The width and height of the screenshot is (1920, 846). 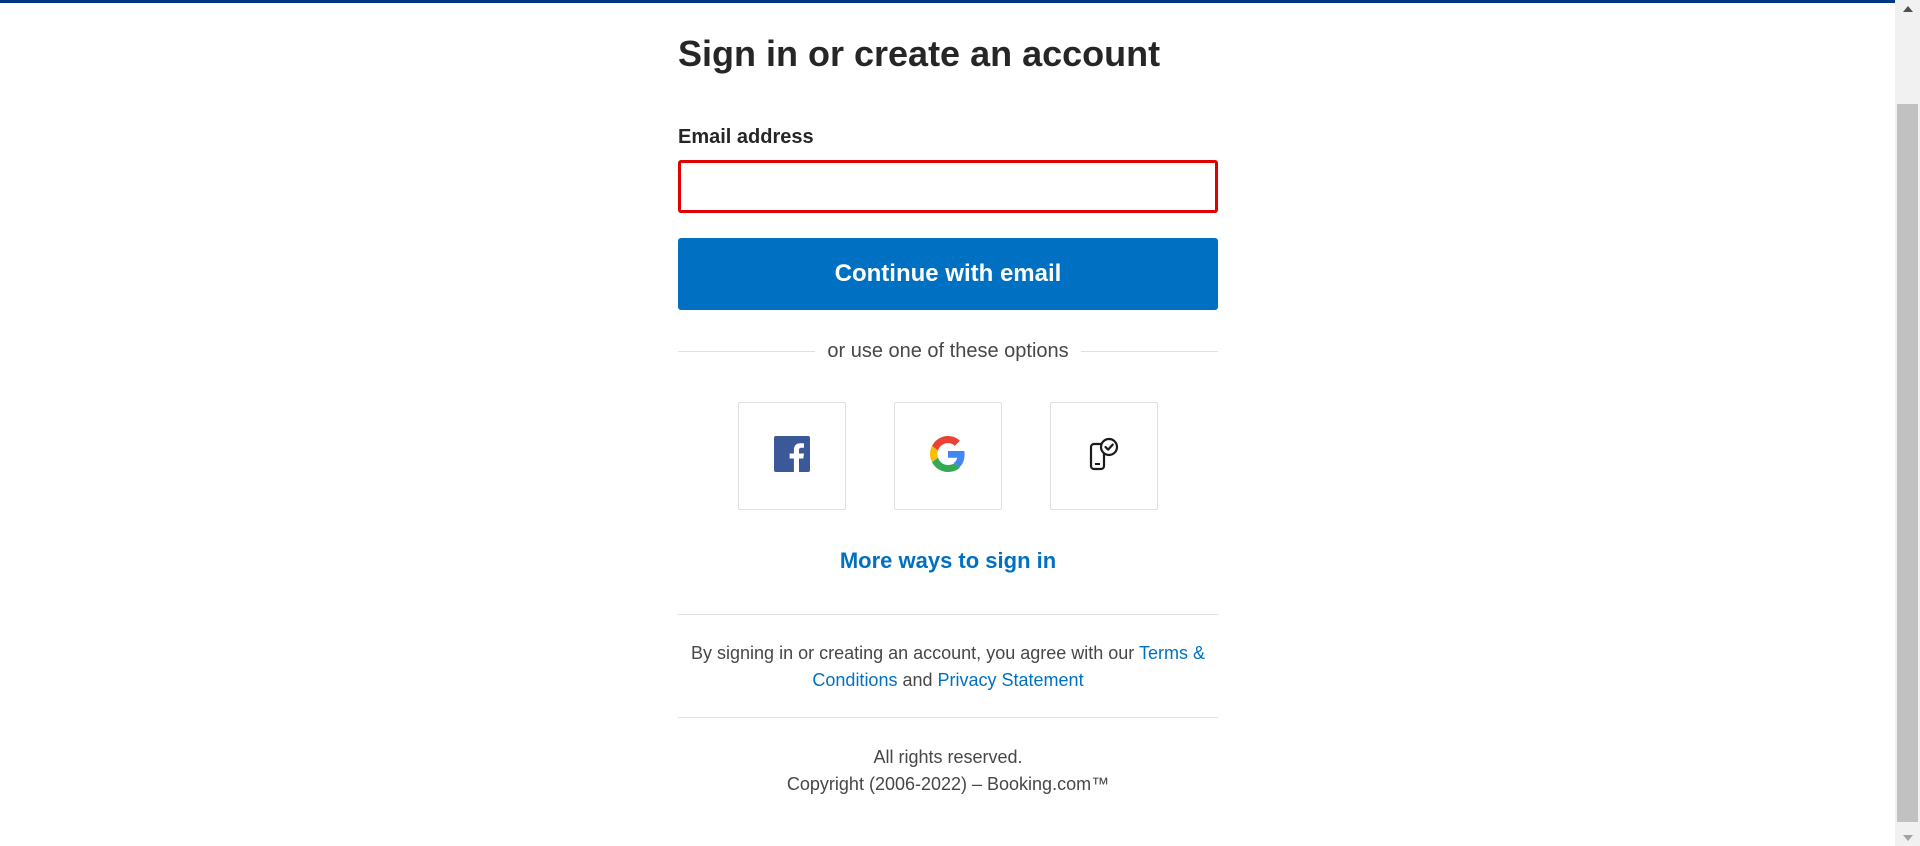 What do you see at coordinates (1149, 351) in the screenshot?
I see `divider-line-right` at bounding box center [1149, 351].